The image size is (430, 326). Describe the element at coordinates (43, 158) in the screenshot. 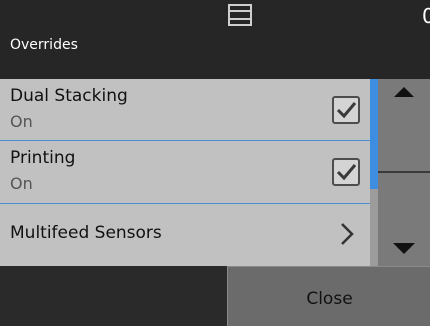

I see `list-item-label: Printing` at that location.